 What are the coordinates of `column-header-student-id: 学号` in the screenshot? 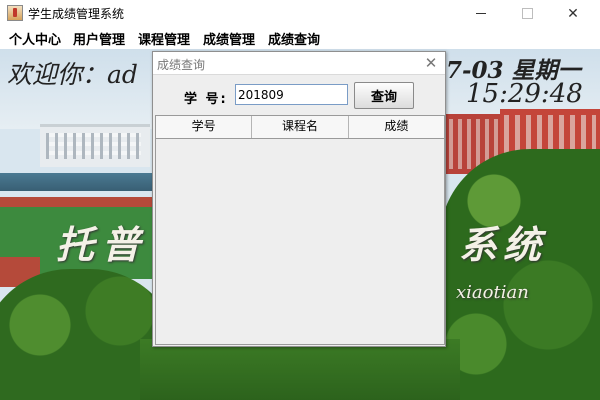 It's located at (204, 127).